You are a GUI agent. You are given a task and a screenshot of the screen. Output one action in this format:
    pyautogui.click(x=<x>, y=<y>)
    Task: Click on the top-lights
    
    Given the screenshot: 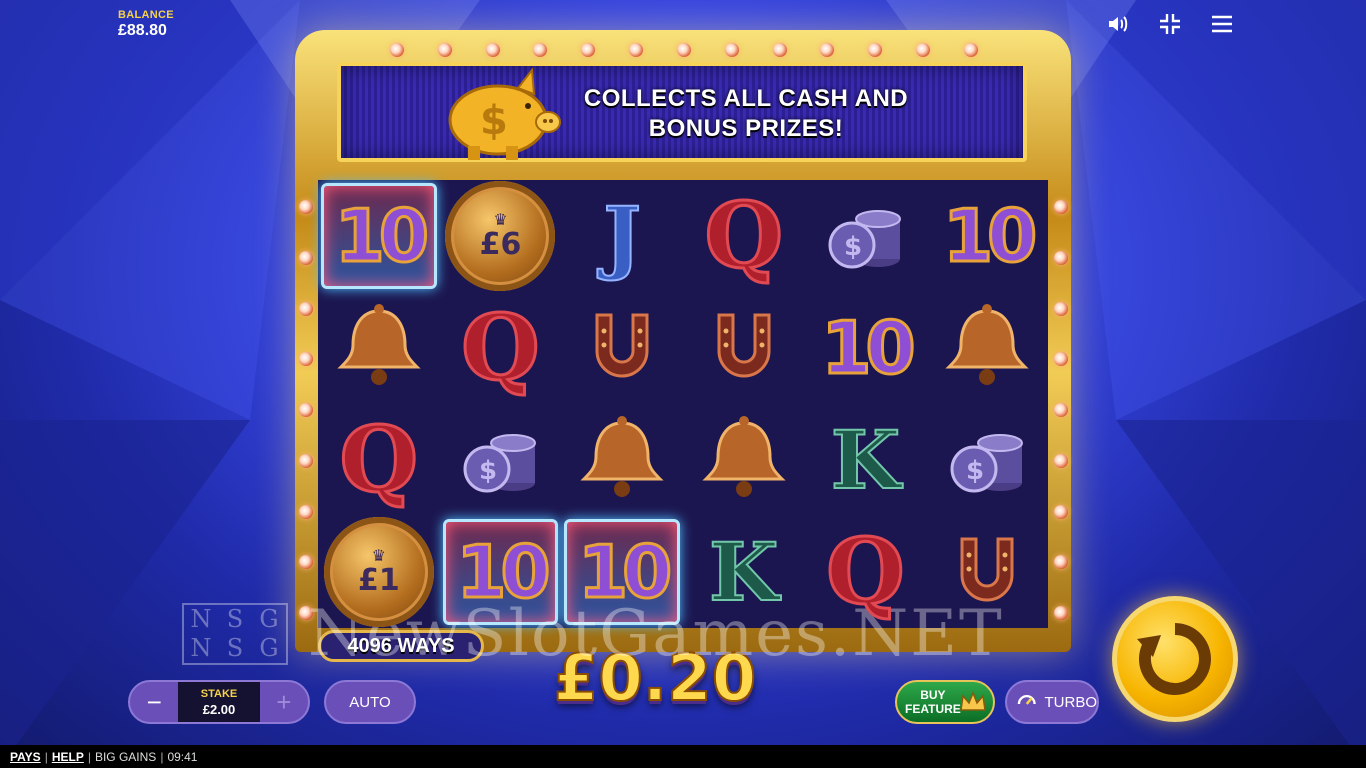 What is the action you would take?
    pyautogui.click(x=684, y=50)
    